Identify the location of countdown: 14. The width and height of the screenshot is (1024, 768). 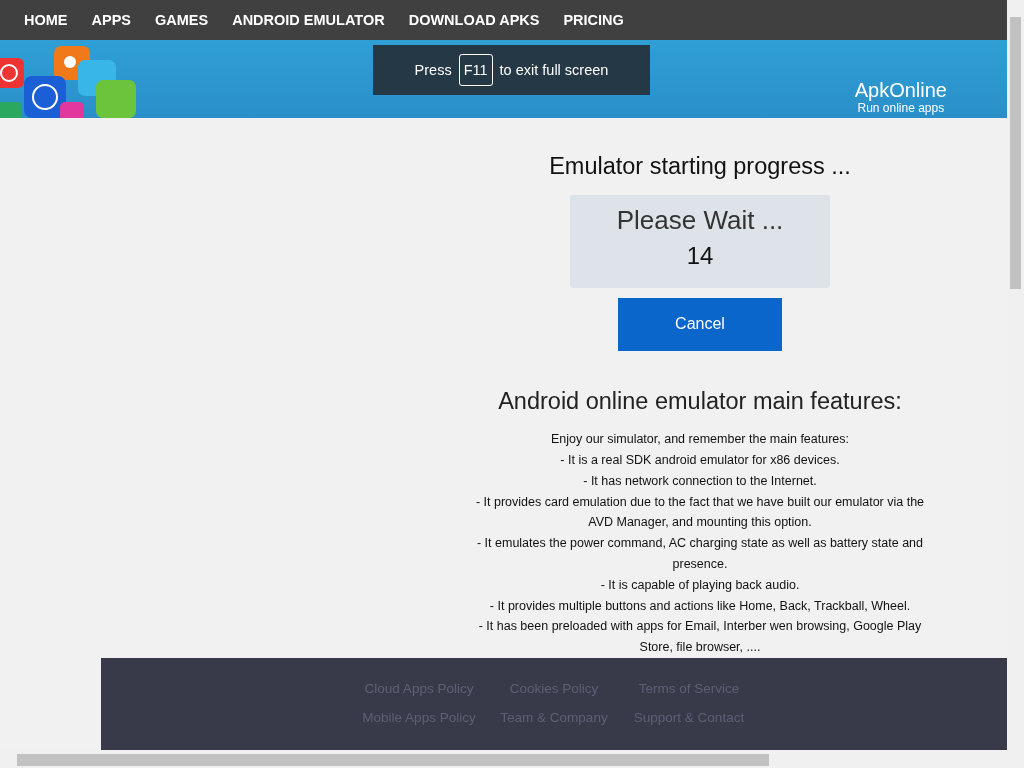
(700, 256).